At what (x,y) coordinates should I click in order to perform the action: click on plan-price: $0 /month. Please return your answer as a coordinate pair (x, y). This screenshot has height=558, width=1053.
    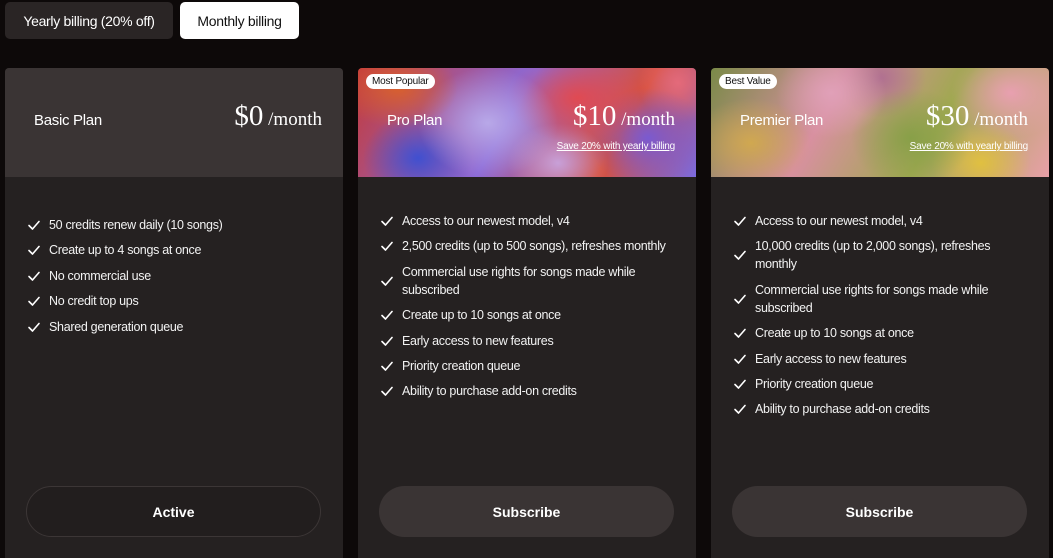
    Looking at the image, I should click on (278, 116).